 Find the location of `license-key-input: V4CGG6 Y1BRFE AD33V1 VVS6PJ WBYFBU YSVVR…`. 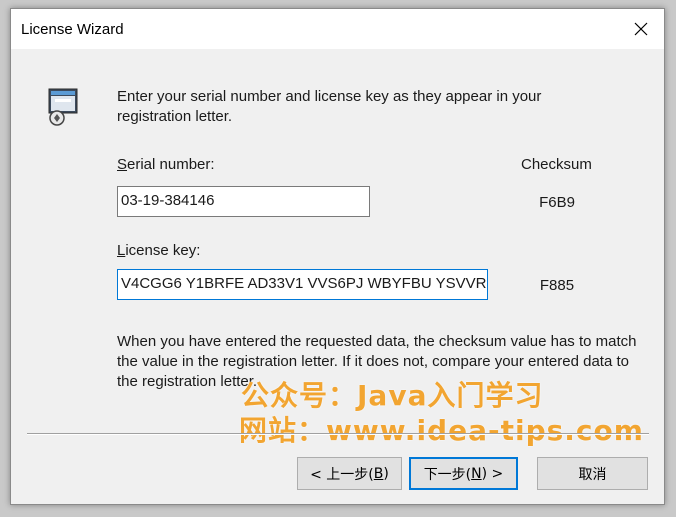

license-key-input: V4CGG6 Y1BRFE AD33V1 VVS6PJ WBYFBU YSVVR… is located at coordinates (302, 284).